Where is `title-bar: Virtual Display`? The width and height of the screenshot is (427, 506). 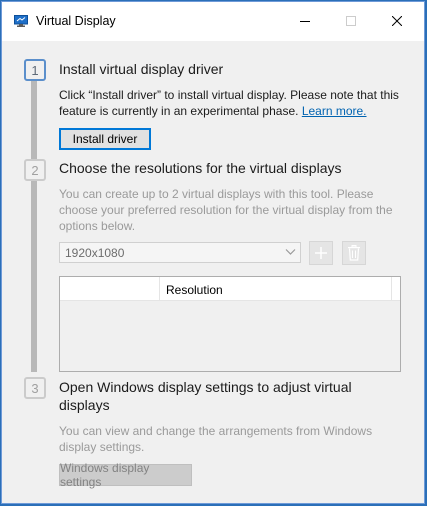
title-bar: Virtual Display is located at coordinates (213, 21).